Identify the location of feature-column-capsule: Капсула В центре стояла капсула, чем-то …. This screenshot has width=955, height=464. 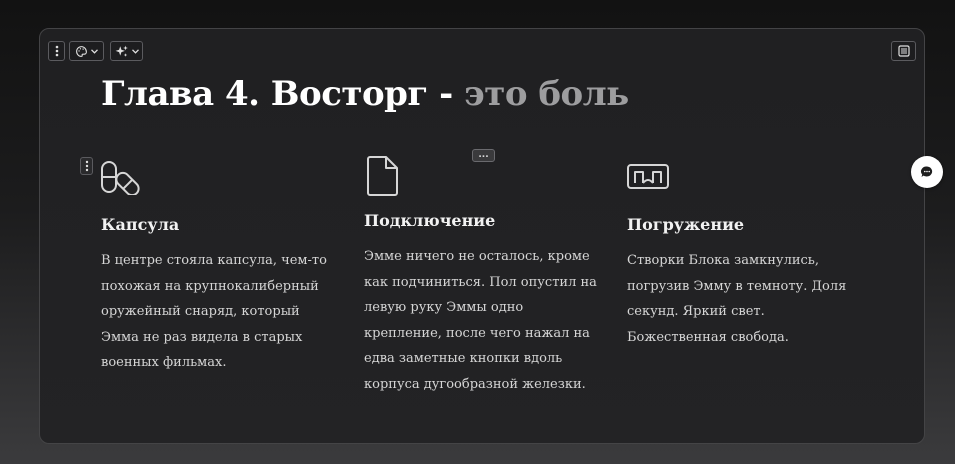
(221, 267).